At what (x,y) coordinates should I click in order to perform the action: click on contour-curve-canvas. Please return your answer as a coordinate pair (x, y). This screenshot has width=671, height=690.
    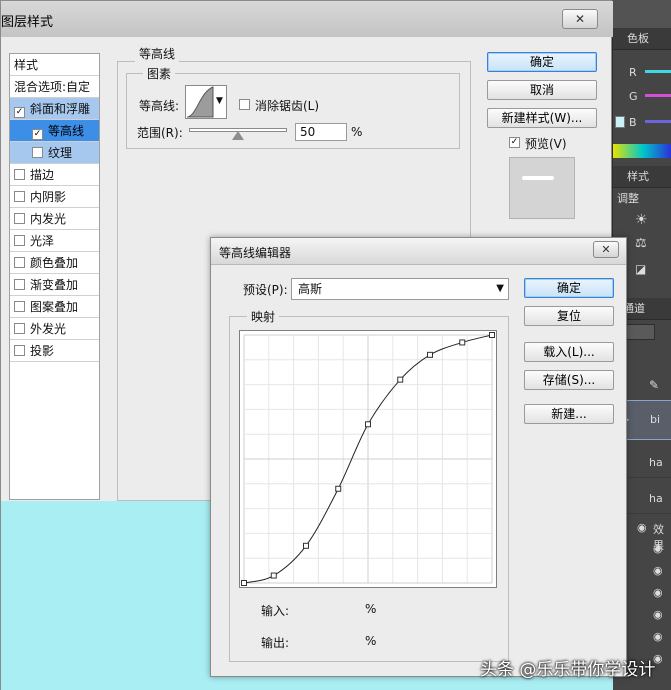
    Looking at the image, I should click on (368, 459).